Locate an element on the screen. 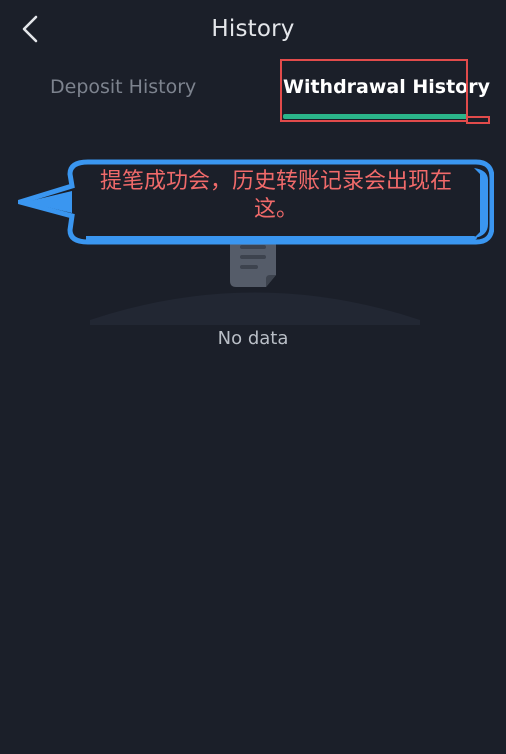 This screenshot has width=506, height=754. annotation-highlight-tail is located at coordinates (478, 120).